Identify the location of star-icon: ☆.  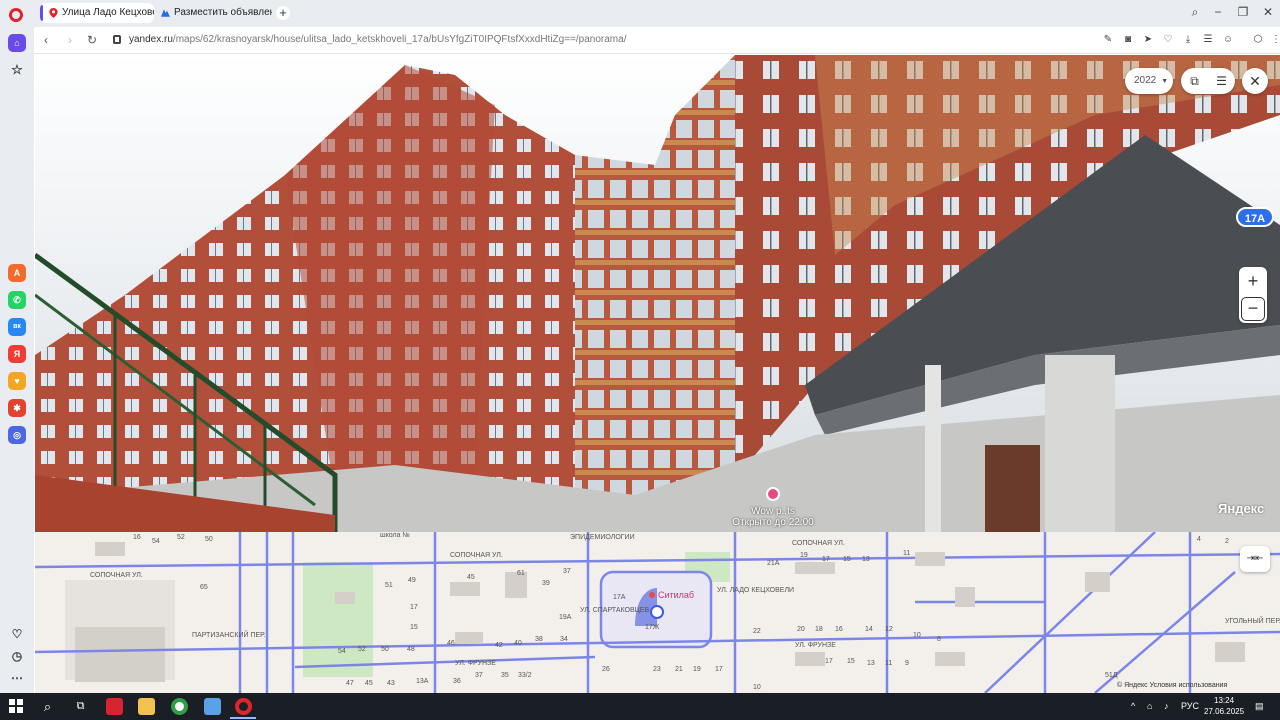
(17, 70).